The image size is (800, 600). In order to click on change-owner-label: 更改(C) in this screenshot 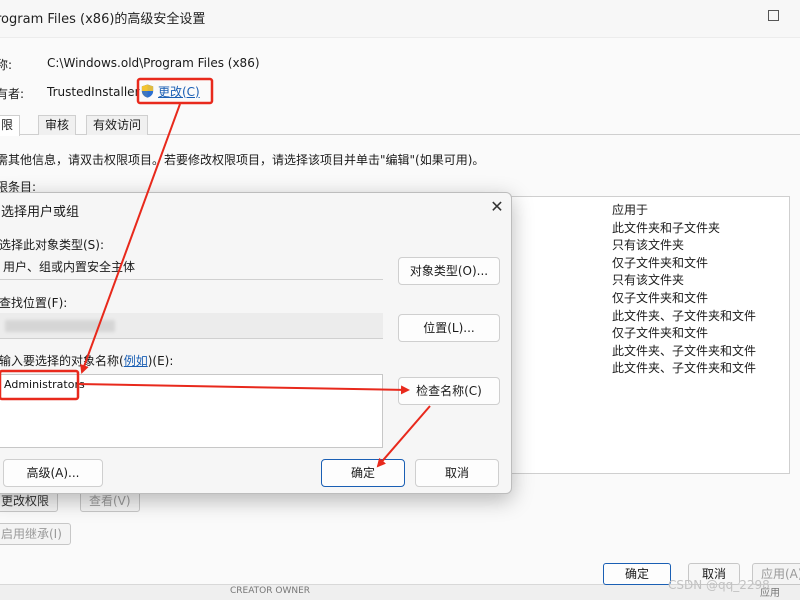, I will do `click(179, 91)`.